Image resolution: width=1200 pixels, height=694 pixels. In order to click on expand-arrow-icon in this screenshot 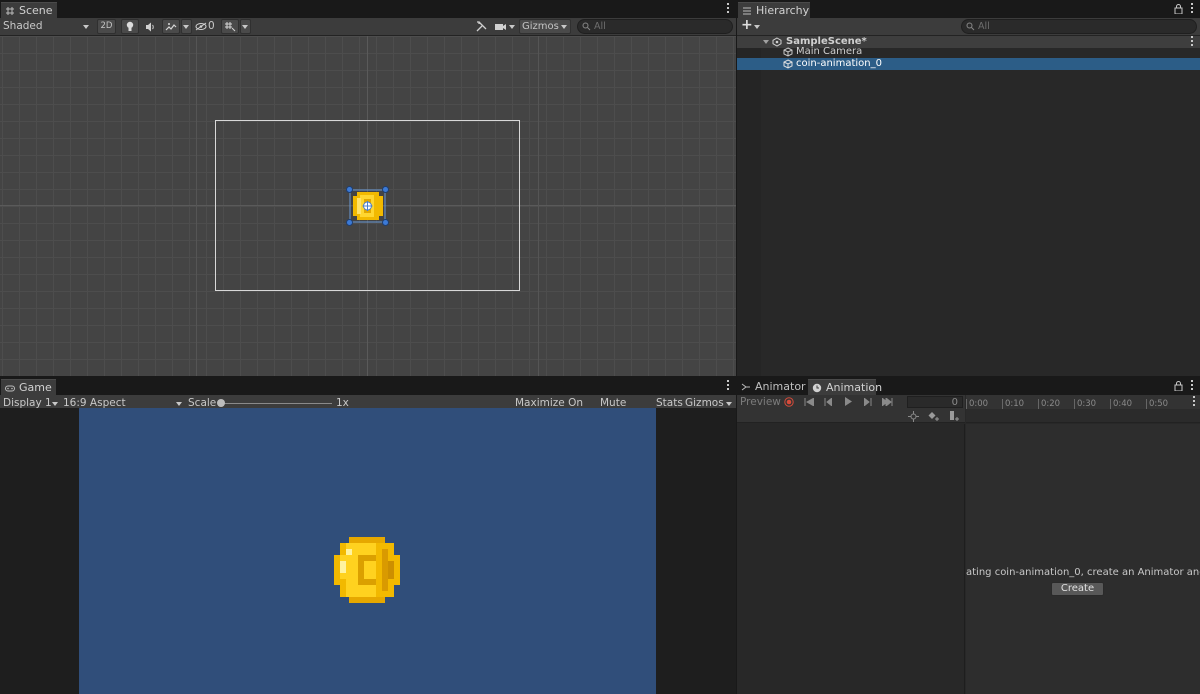, I will do `click(766, 42)`.